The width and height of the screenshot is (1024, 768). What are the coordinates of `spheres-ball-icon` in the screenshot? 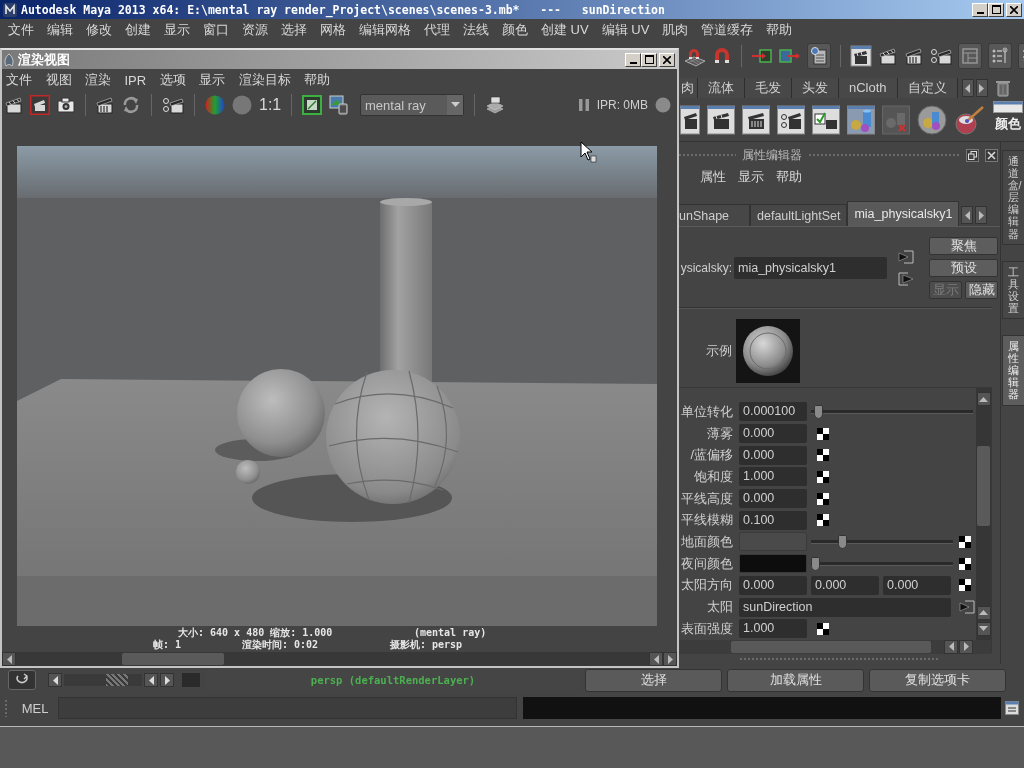 It's located at (932, 119).